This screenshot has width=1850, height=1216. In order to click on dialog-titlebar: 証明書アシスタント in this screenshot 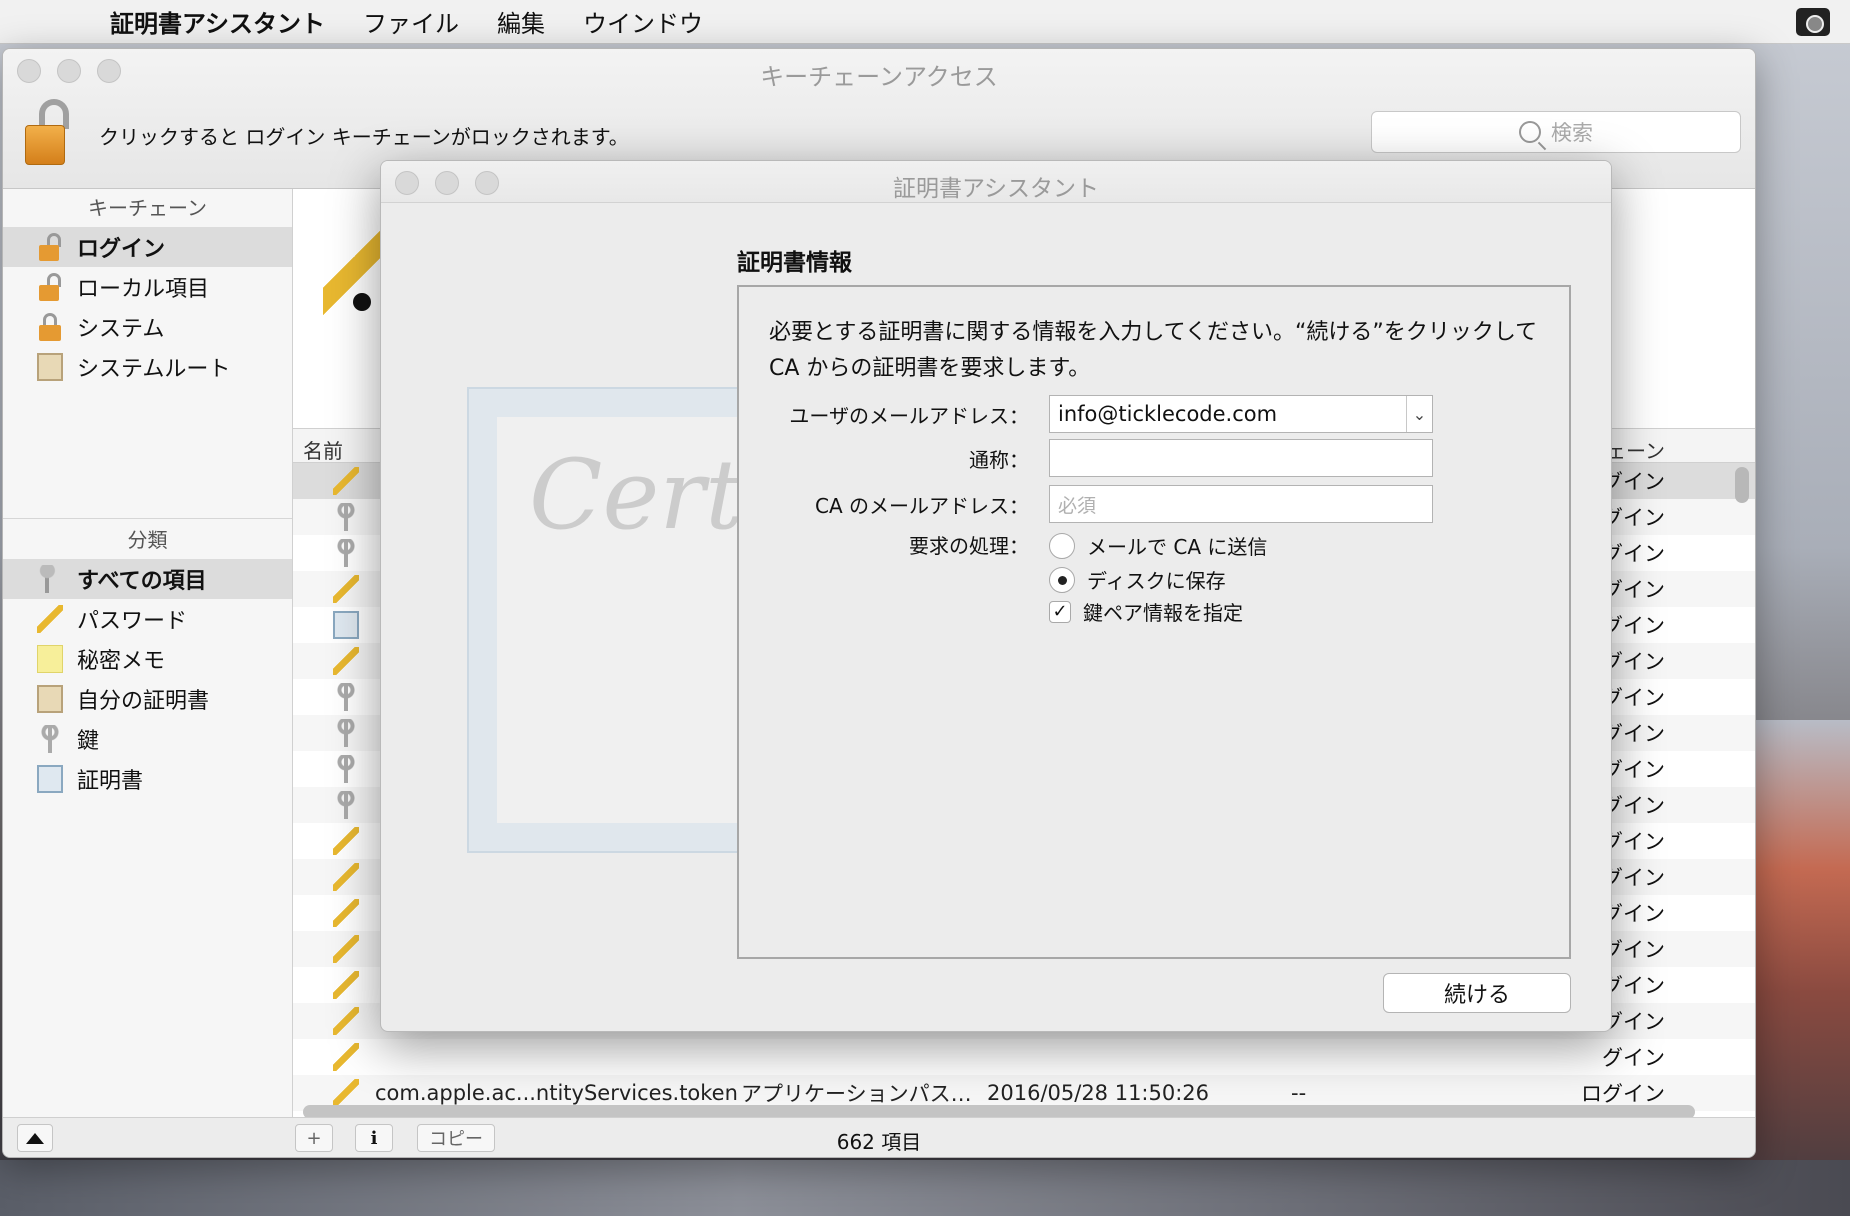, I will do `click(996, 182)`.